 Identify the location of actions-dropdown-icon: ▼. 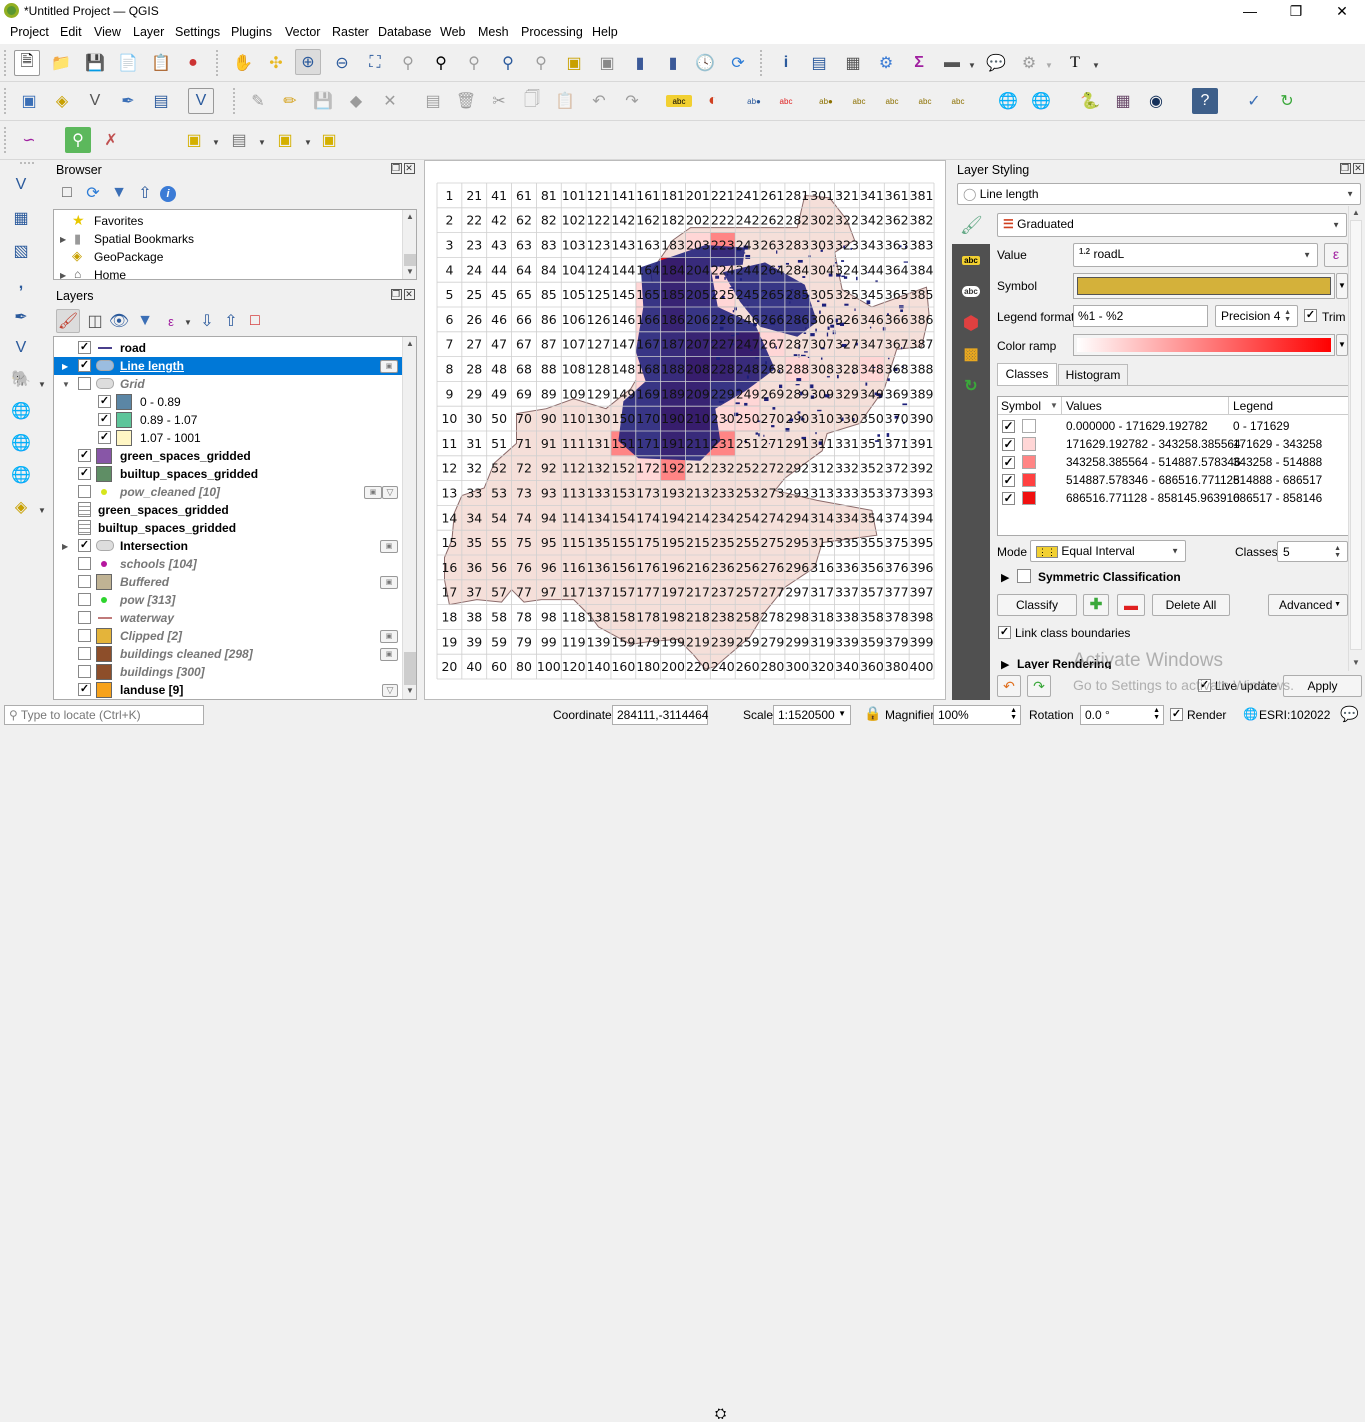
(1049, 65).